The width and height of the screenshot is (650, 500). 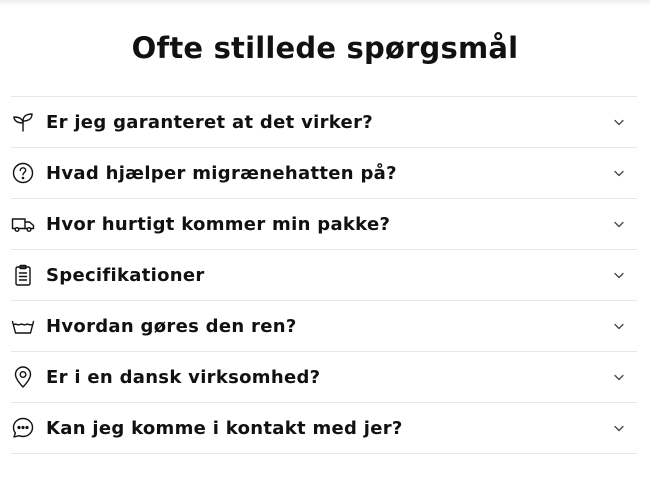 I want to click on faq-item-delivery: Hvor hurtigt kommer min pakke?, so click(x=324, y=224).